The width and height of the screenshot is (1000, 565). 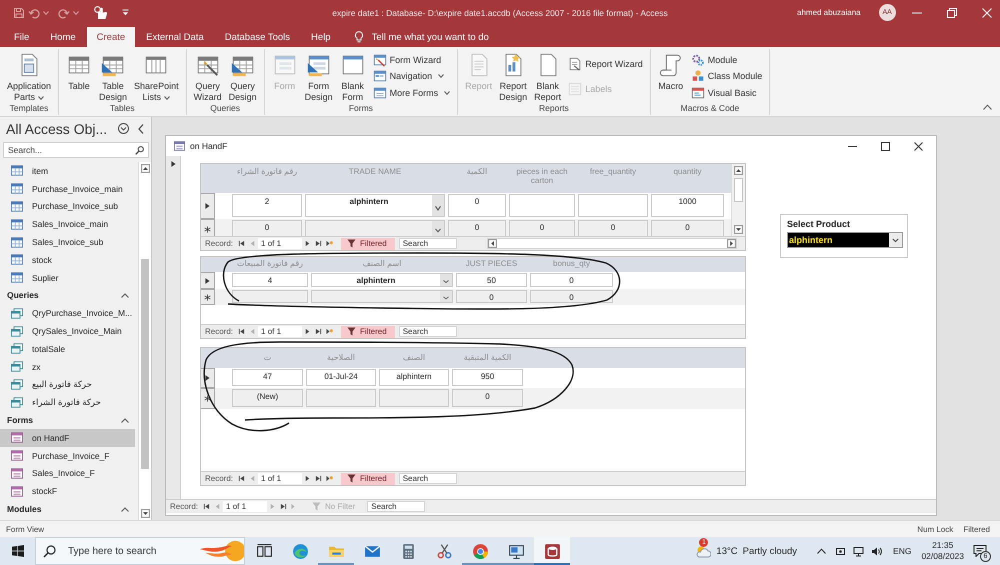 What do you see at coordinates (22, 37) in the screenshot?
I see `menu-tab: File` at bounding box center [22, 37].